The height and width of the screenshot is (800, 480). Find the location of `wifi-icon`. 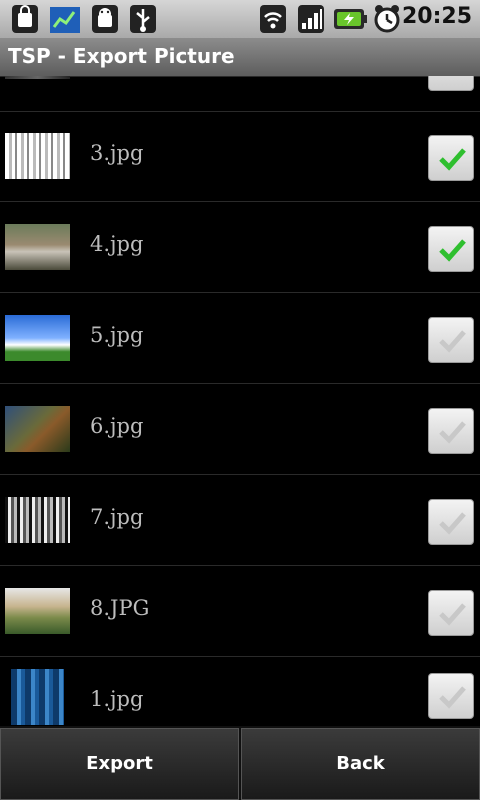

wifi-icon is located at coordinates (273, 19).